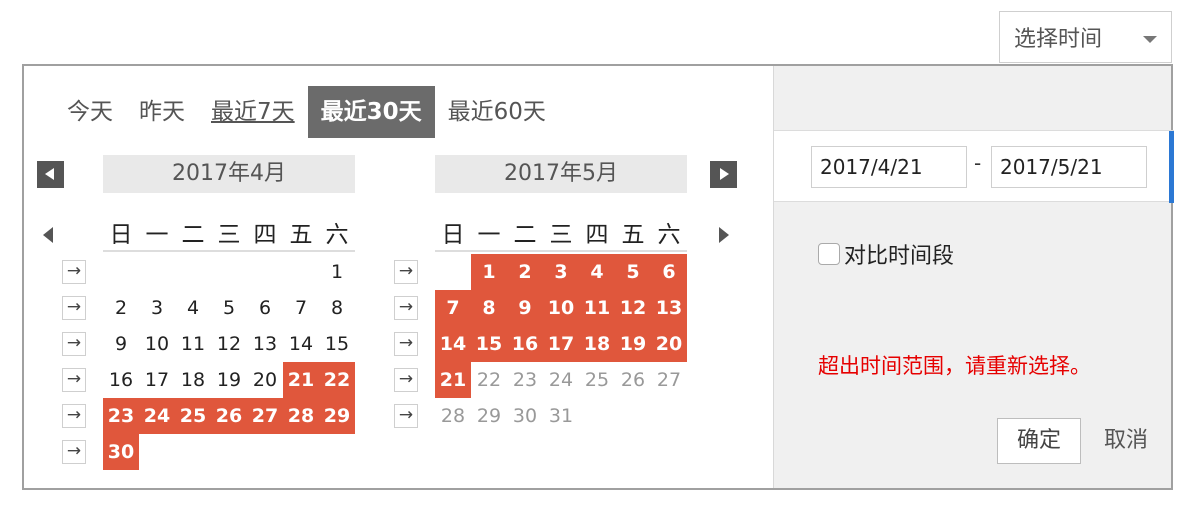 The image size is (1184, 525). I want to click on end-date-input, so click(1069, 167).